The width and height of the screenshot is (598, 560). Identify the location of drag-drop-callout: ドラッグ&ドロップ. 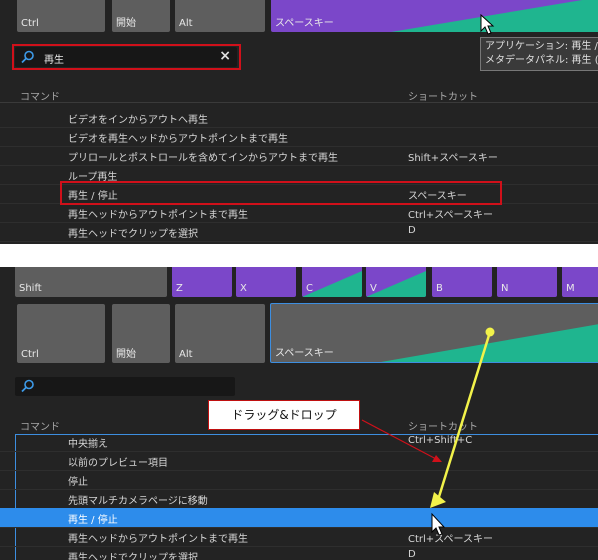
(284, 415).